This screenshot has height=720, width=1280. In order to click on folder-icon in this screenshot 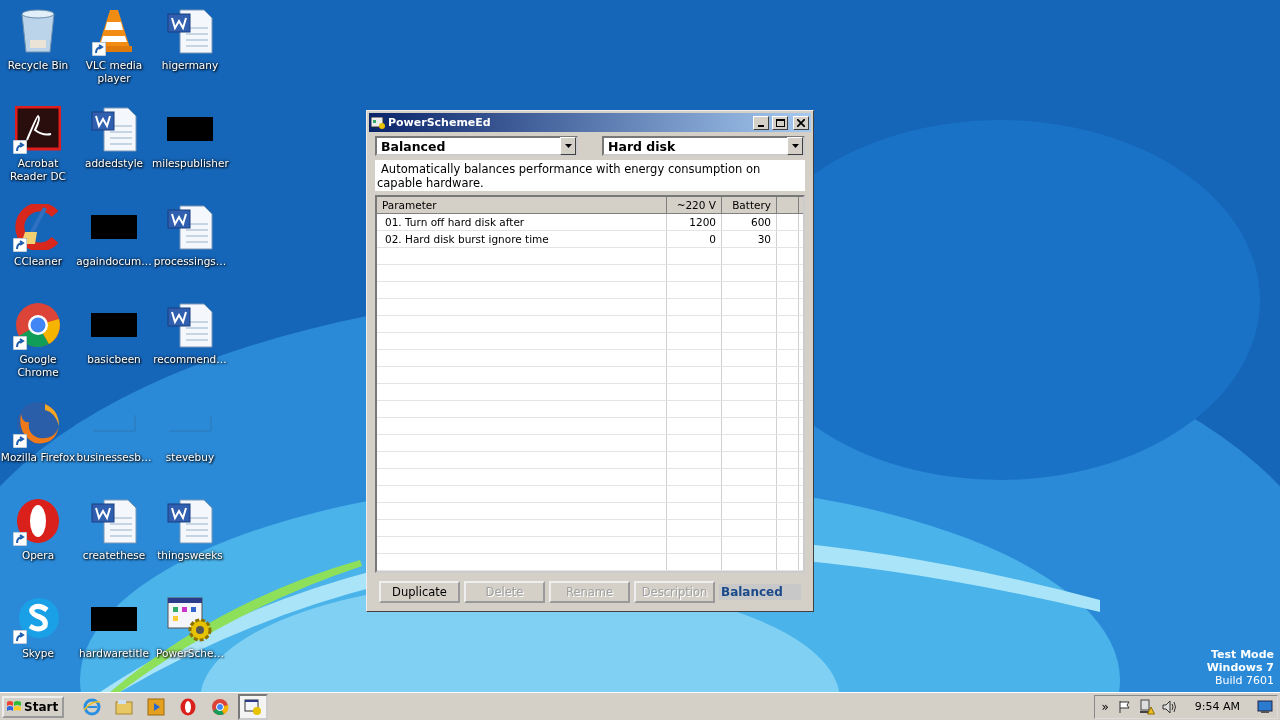, I will do `click(124, 706)`.